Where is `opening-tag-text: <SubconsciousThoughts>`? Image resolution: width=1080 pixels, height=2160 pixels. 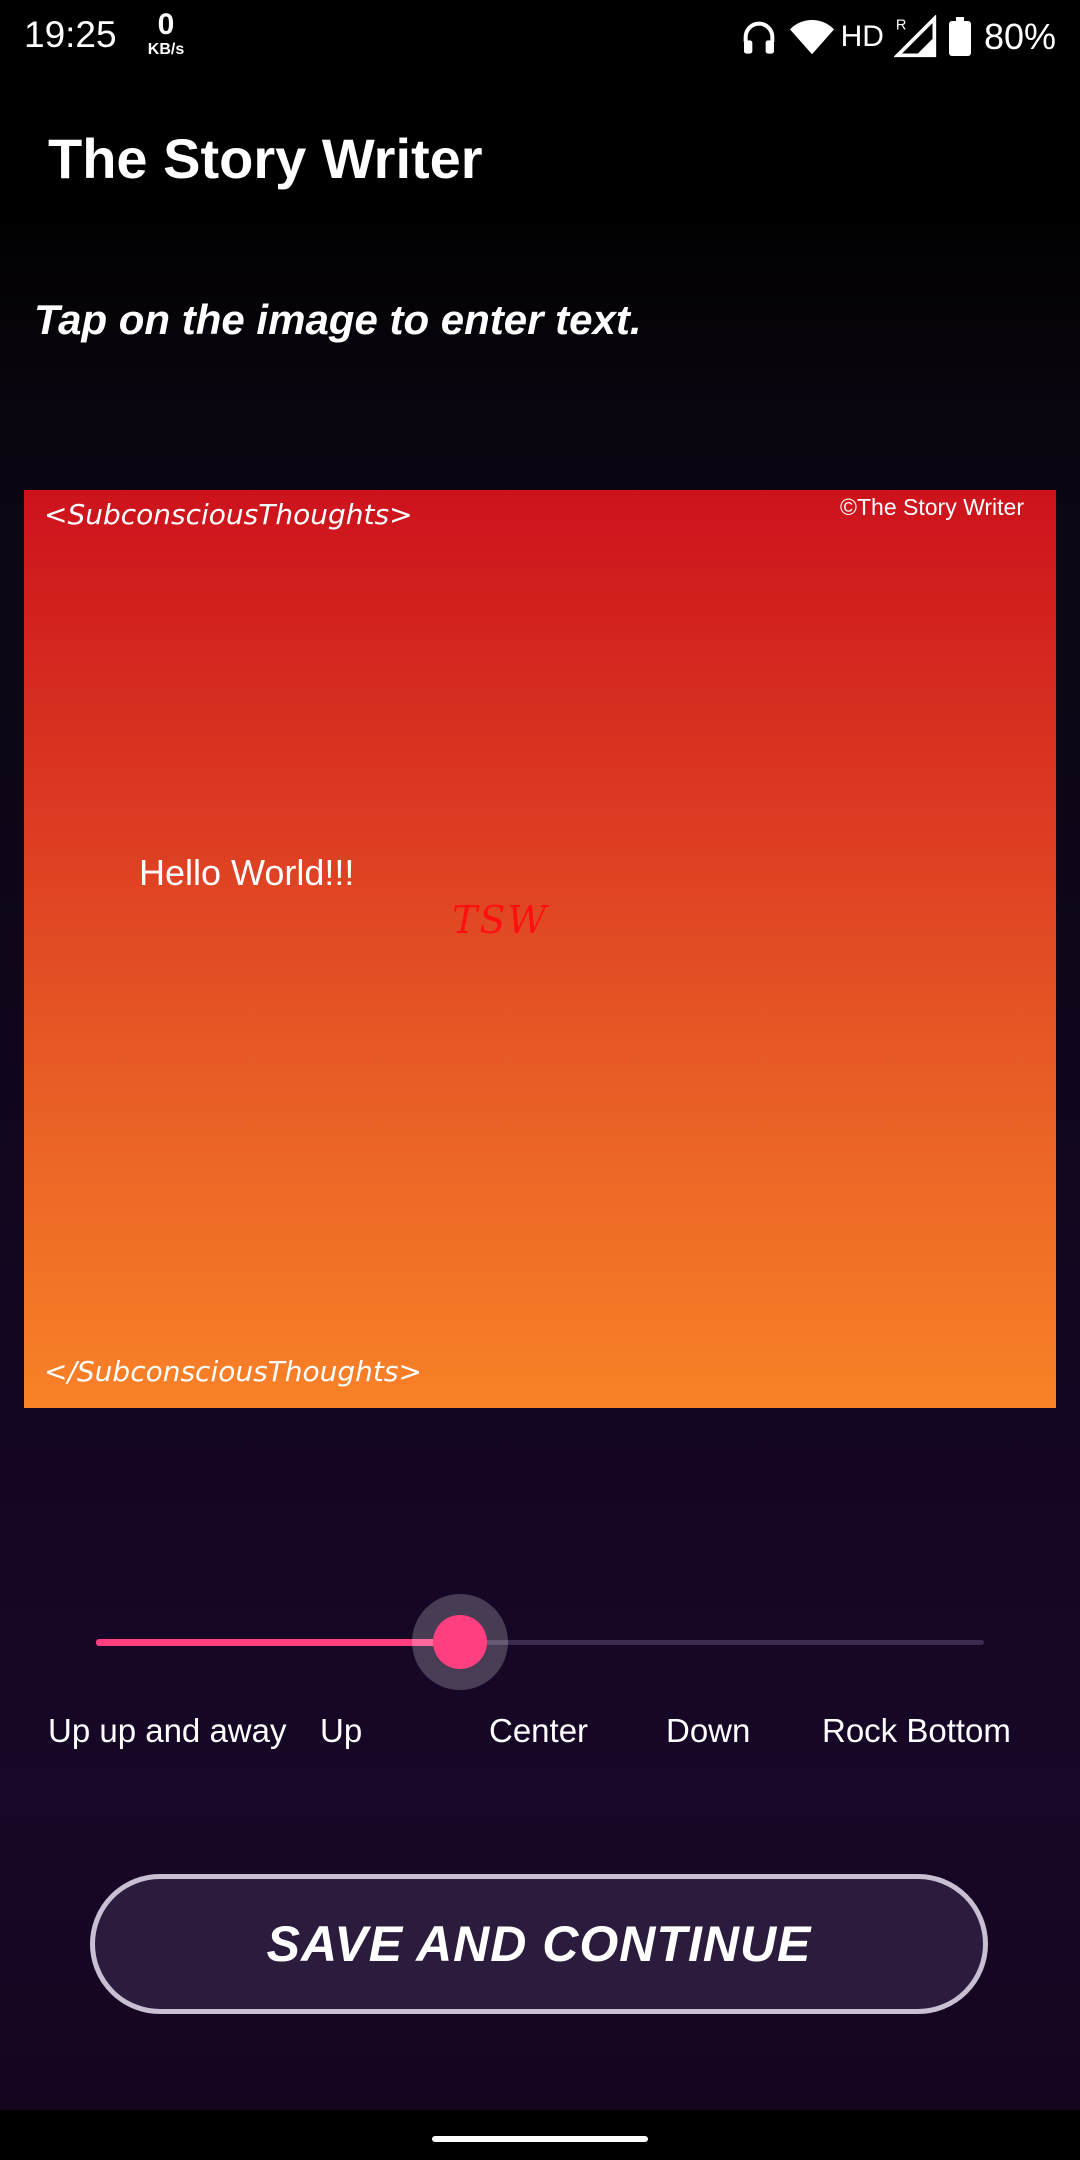 opening-tag-text: <SubconsciousThoughts> is located at coordinates (228, 514).